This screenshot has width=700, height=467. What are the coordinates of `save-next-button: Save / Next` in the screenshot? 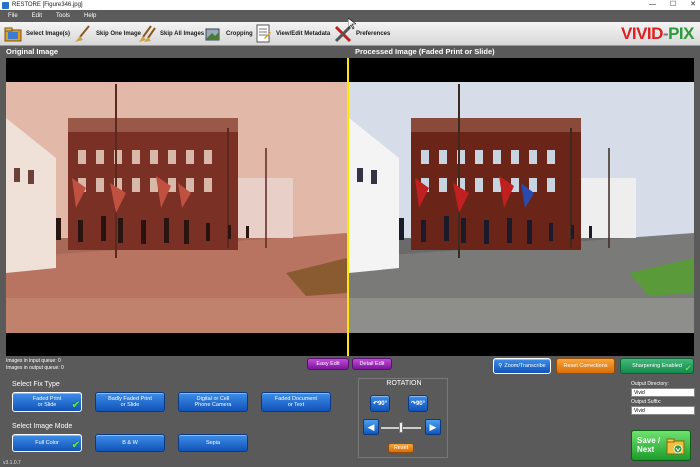 It's located at (661, 445).